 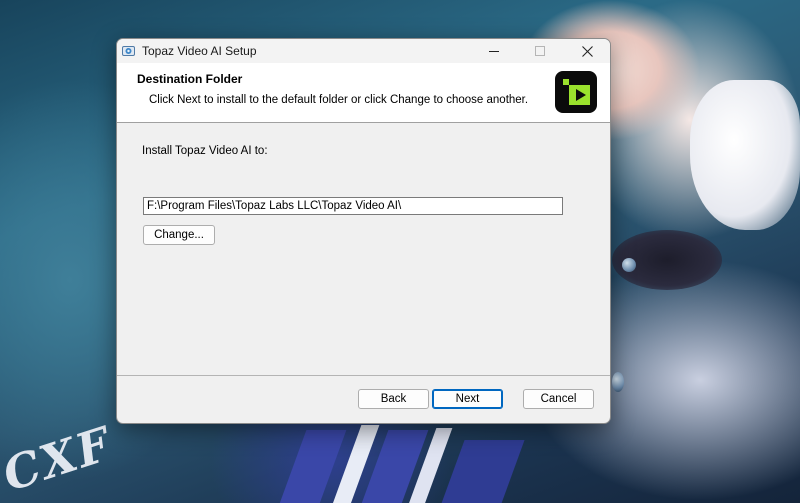 What do you see at coordinates (199, 51) in the screenshot?
I see `window-title: Topaz Video AI Setup` at bounding box center [199, 51].